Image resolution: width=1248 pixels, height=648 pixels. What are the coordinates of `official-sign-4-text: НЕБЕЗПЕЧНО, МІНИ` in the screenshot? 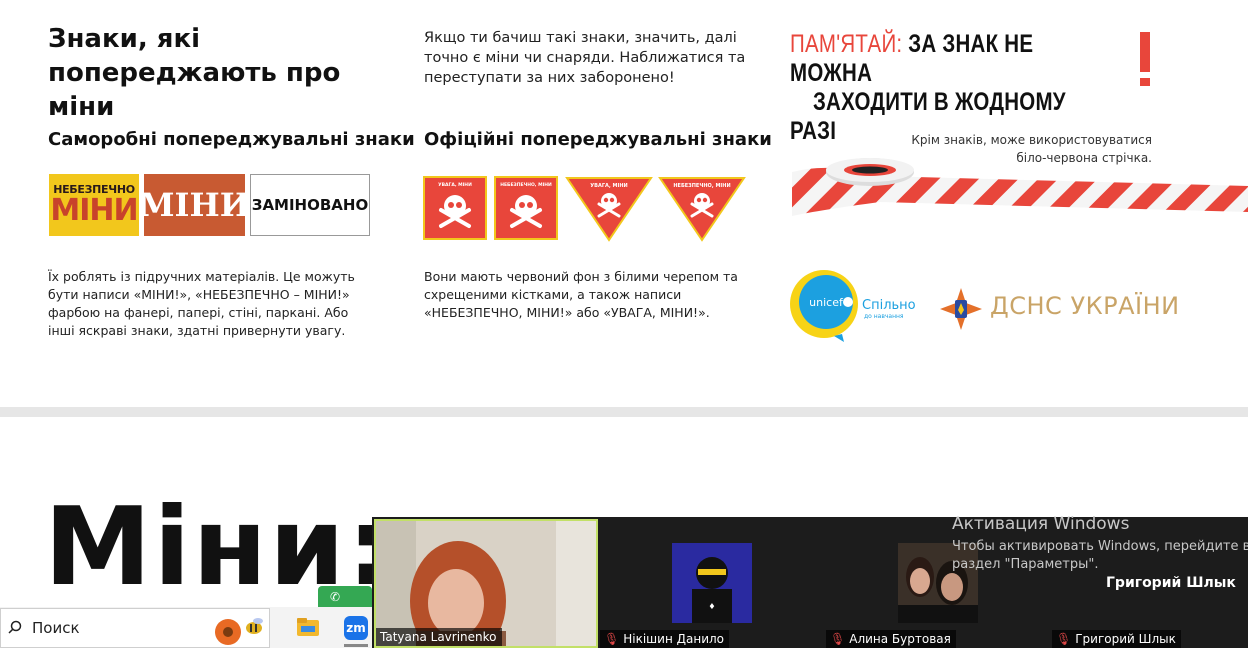 It's located at (701, 186).